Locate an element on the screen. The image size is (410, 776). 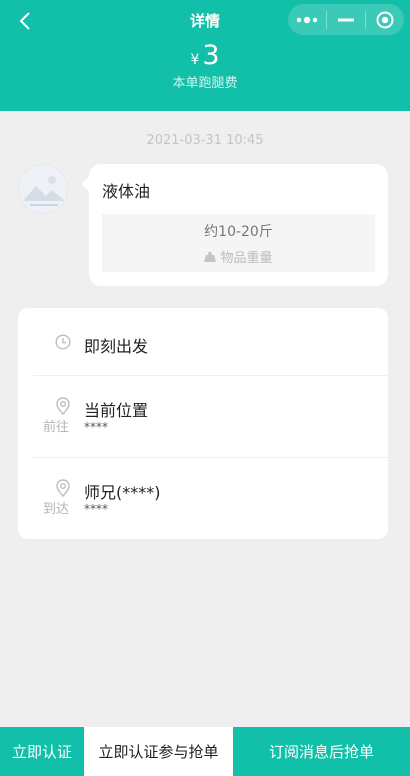
header-bar: 详情 ¥ 3 本单跑腿费 is located at coordinates (205, 55).